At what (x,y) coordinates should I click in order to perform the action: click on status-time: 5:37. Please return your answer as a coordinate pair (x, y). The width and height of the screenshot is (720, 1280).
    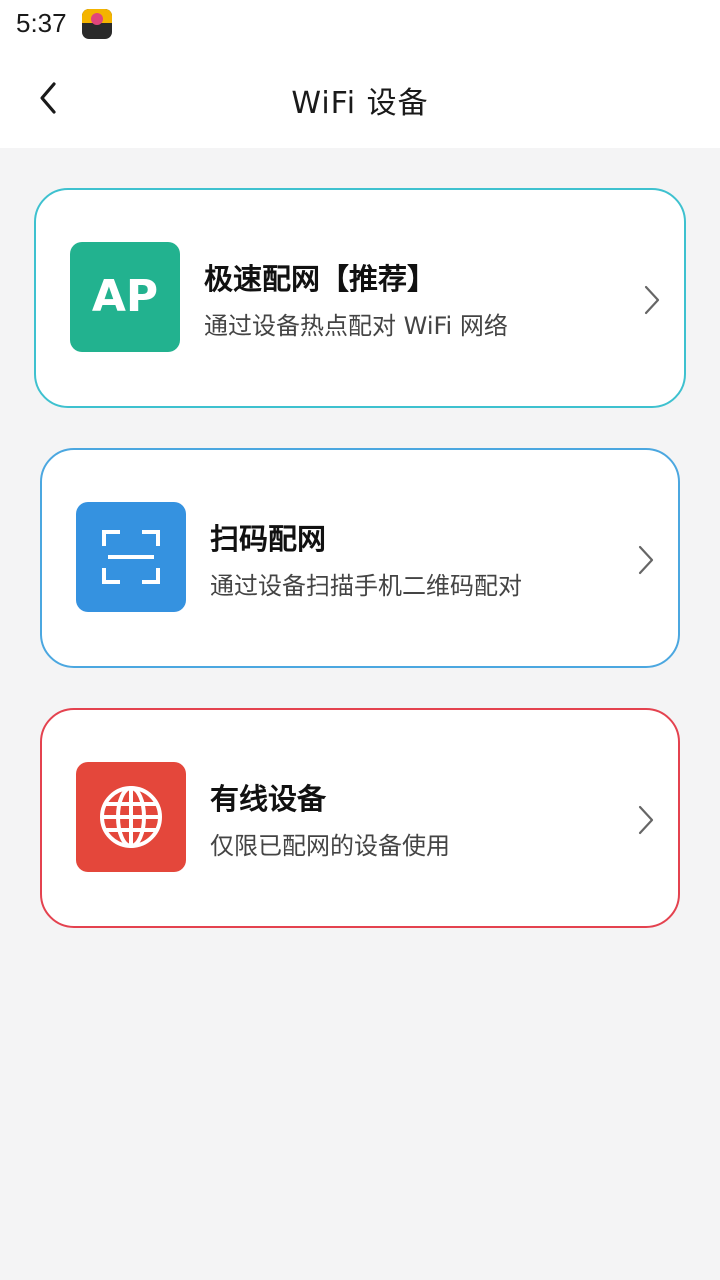
    Looking at the image, I should click on (41, 23).